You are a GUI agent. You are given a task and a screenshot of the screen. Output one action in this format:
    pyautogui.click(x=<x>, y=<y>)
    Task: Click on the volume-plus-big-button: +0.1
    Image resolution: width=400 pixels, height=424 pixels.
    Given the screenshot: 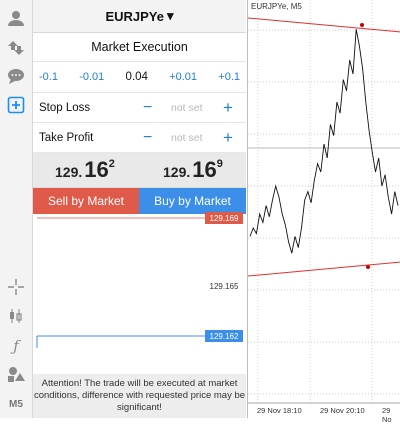 What is the action you would take?
    pyautogui.click(x=229, y=77)
    